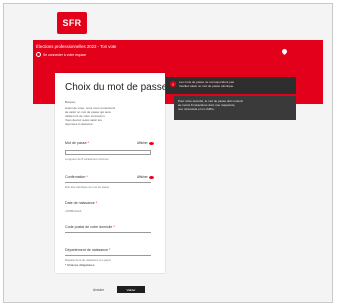  I want to click on submit-button: Valider, so click(131, 289).